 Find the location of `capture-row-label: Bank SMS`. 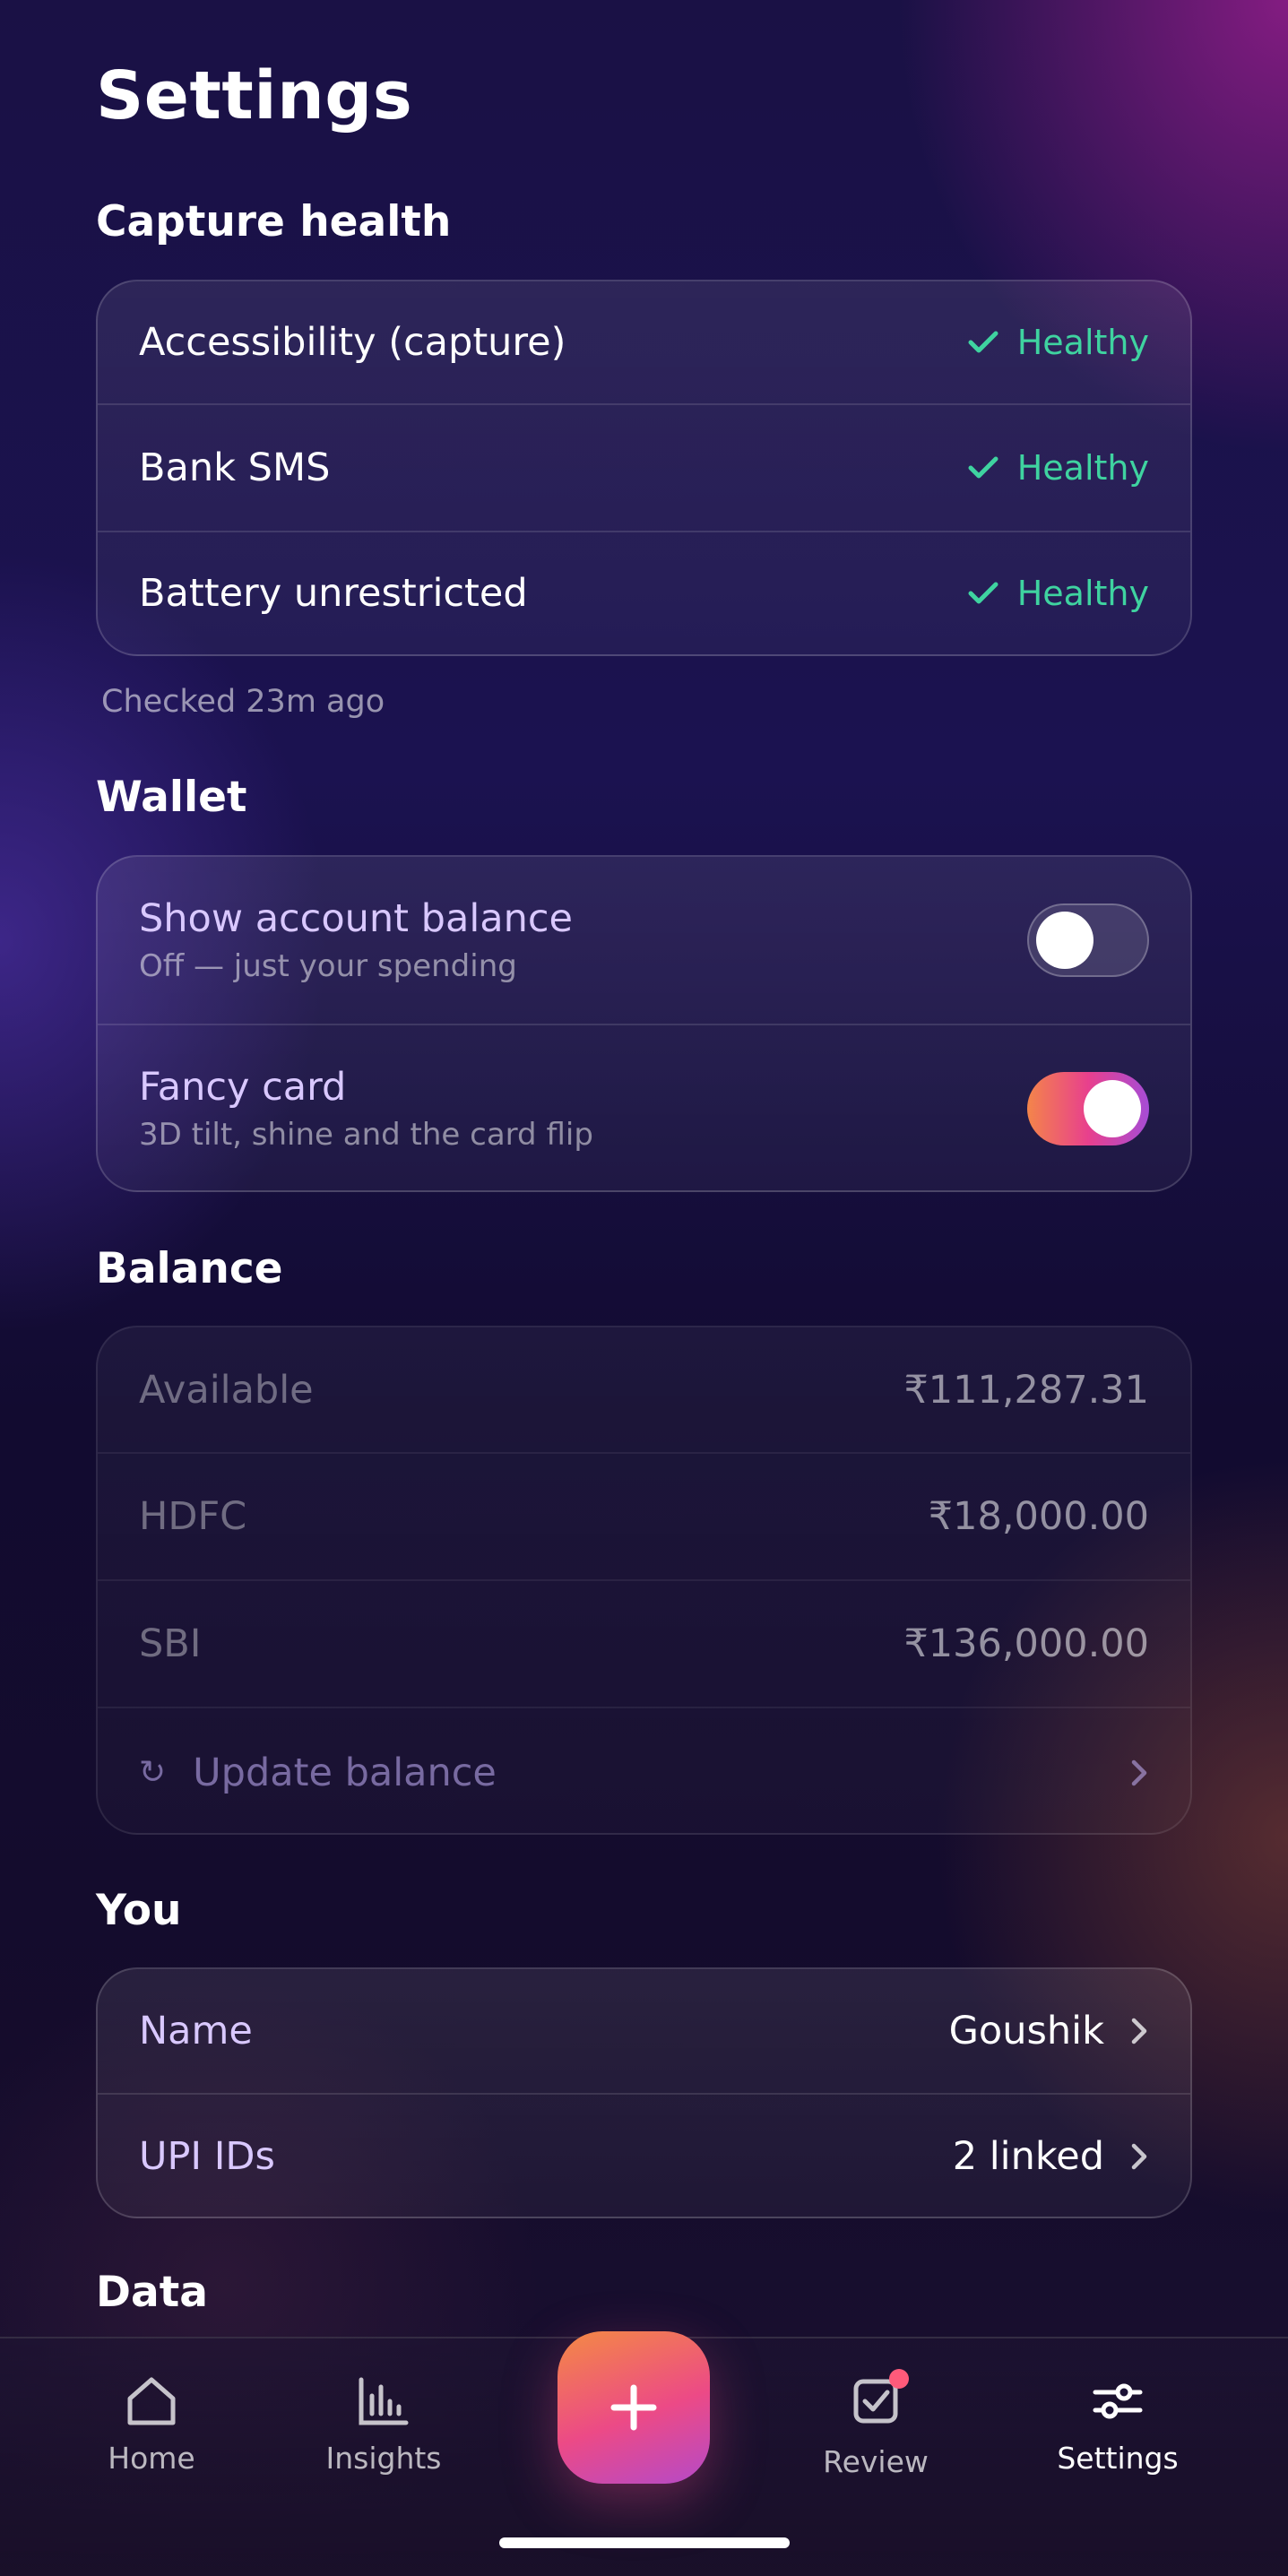

capture-row-label: Bank SMS is located at coordinates (235, 467).